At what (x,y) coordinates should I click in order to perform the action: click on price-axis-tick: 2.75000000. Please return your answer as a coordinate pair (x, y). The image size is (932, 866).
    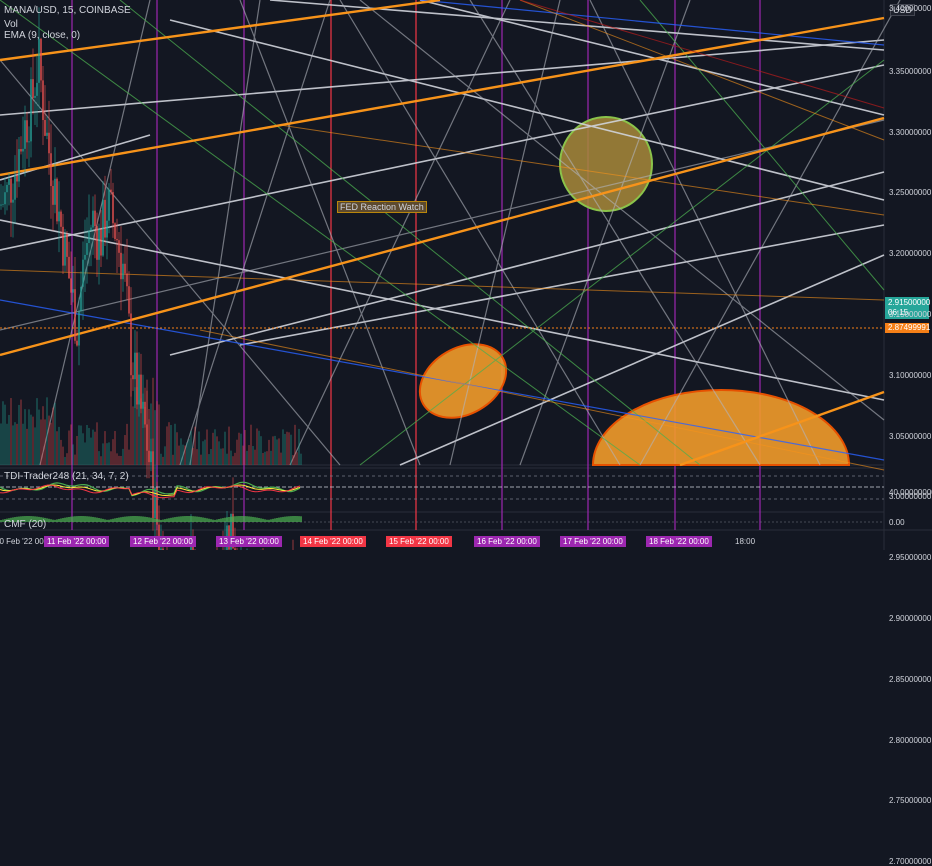
    Looking at the image, I should click on (910, 801).